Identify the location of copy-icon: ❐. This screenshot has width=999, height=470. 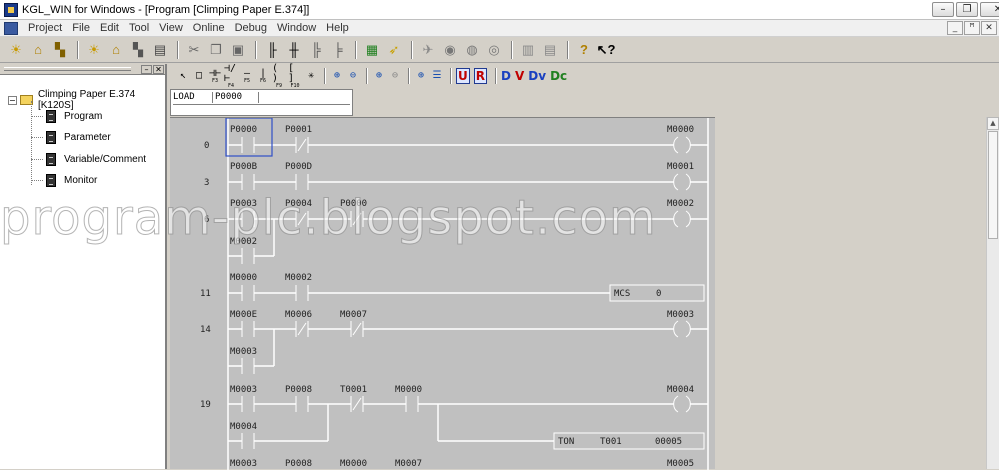
(216, 50).